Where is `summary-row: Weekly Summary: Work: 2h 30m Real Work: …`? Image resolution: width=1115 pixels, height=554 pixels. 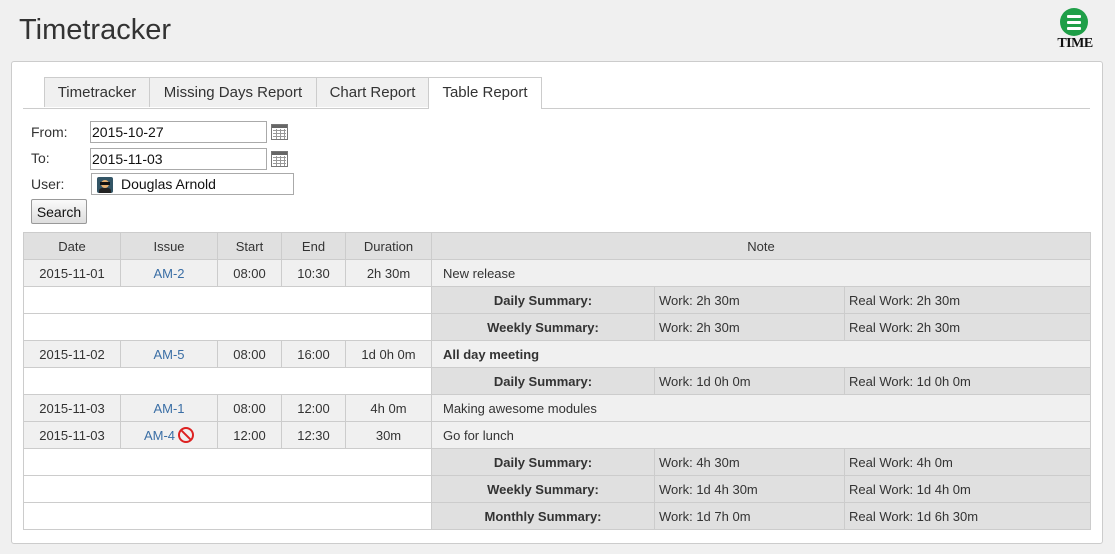 summary-row: Weekly Summary: Work: 2h 30m Real Work: … is located at coordinates (557, 327).